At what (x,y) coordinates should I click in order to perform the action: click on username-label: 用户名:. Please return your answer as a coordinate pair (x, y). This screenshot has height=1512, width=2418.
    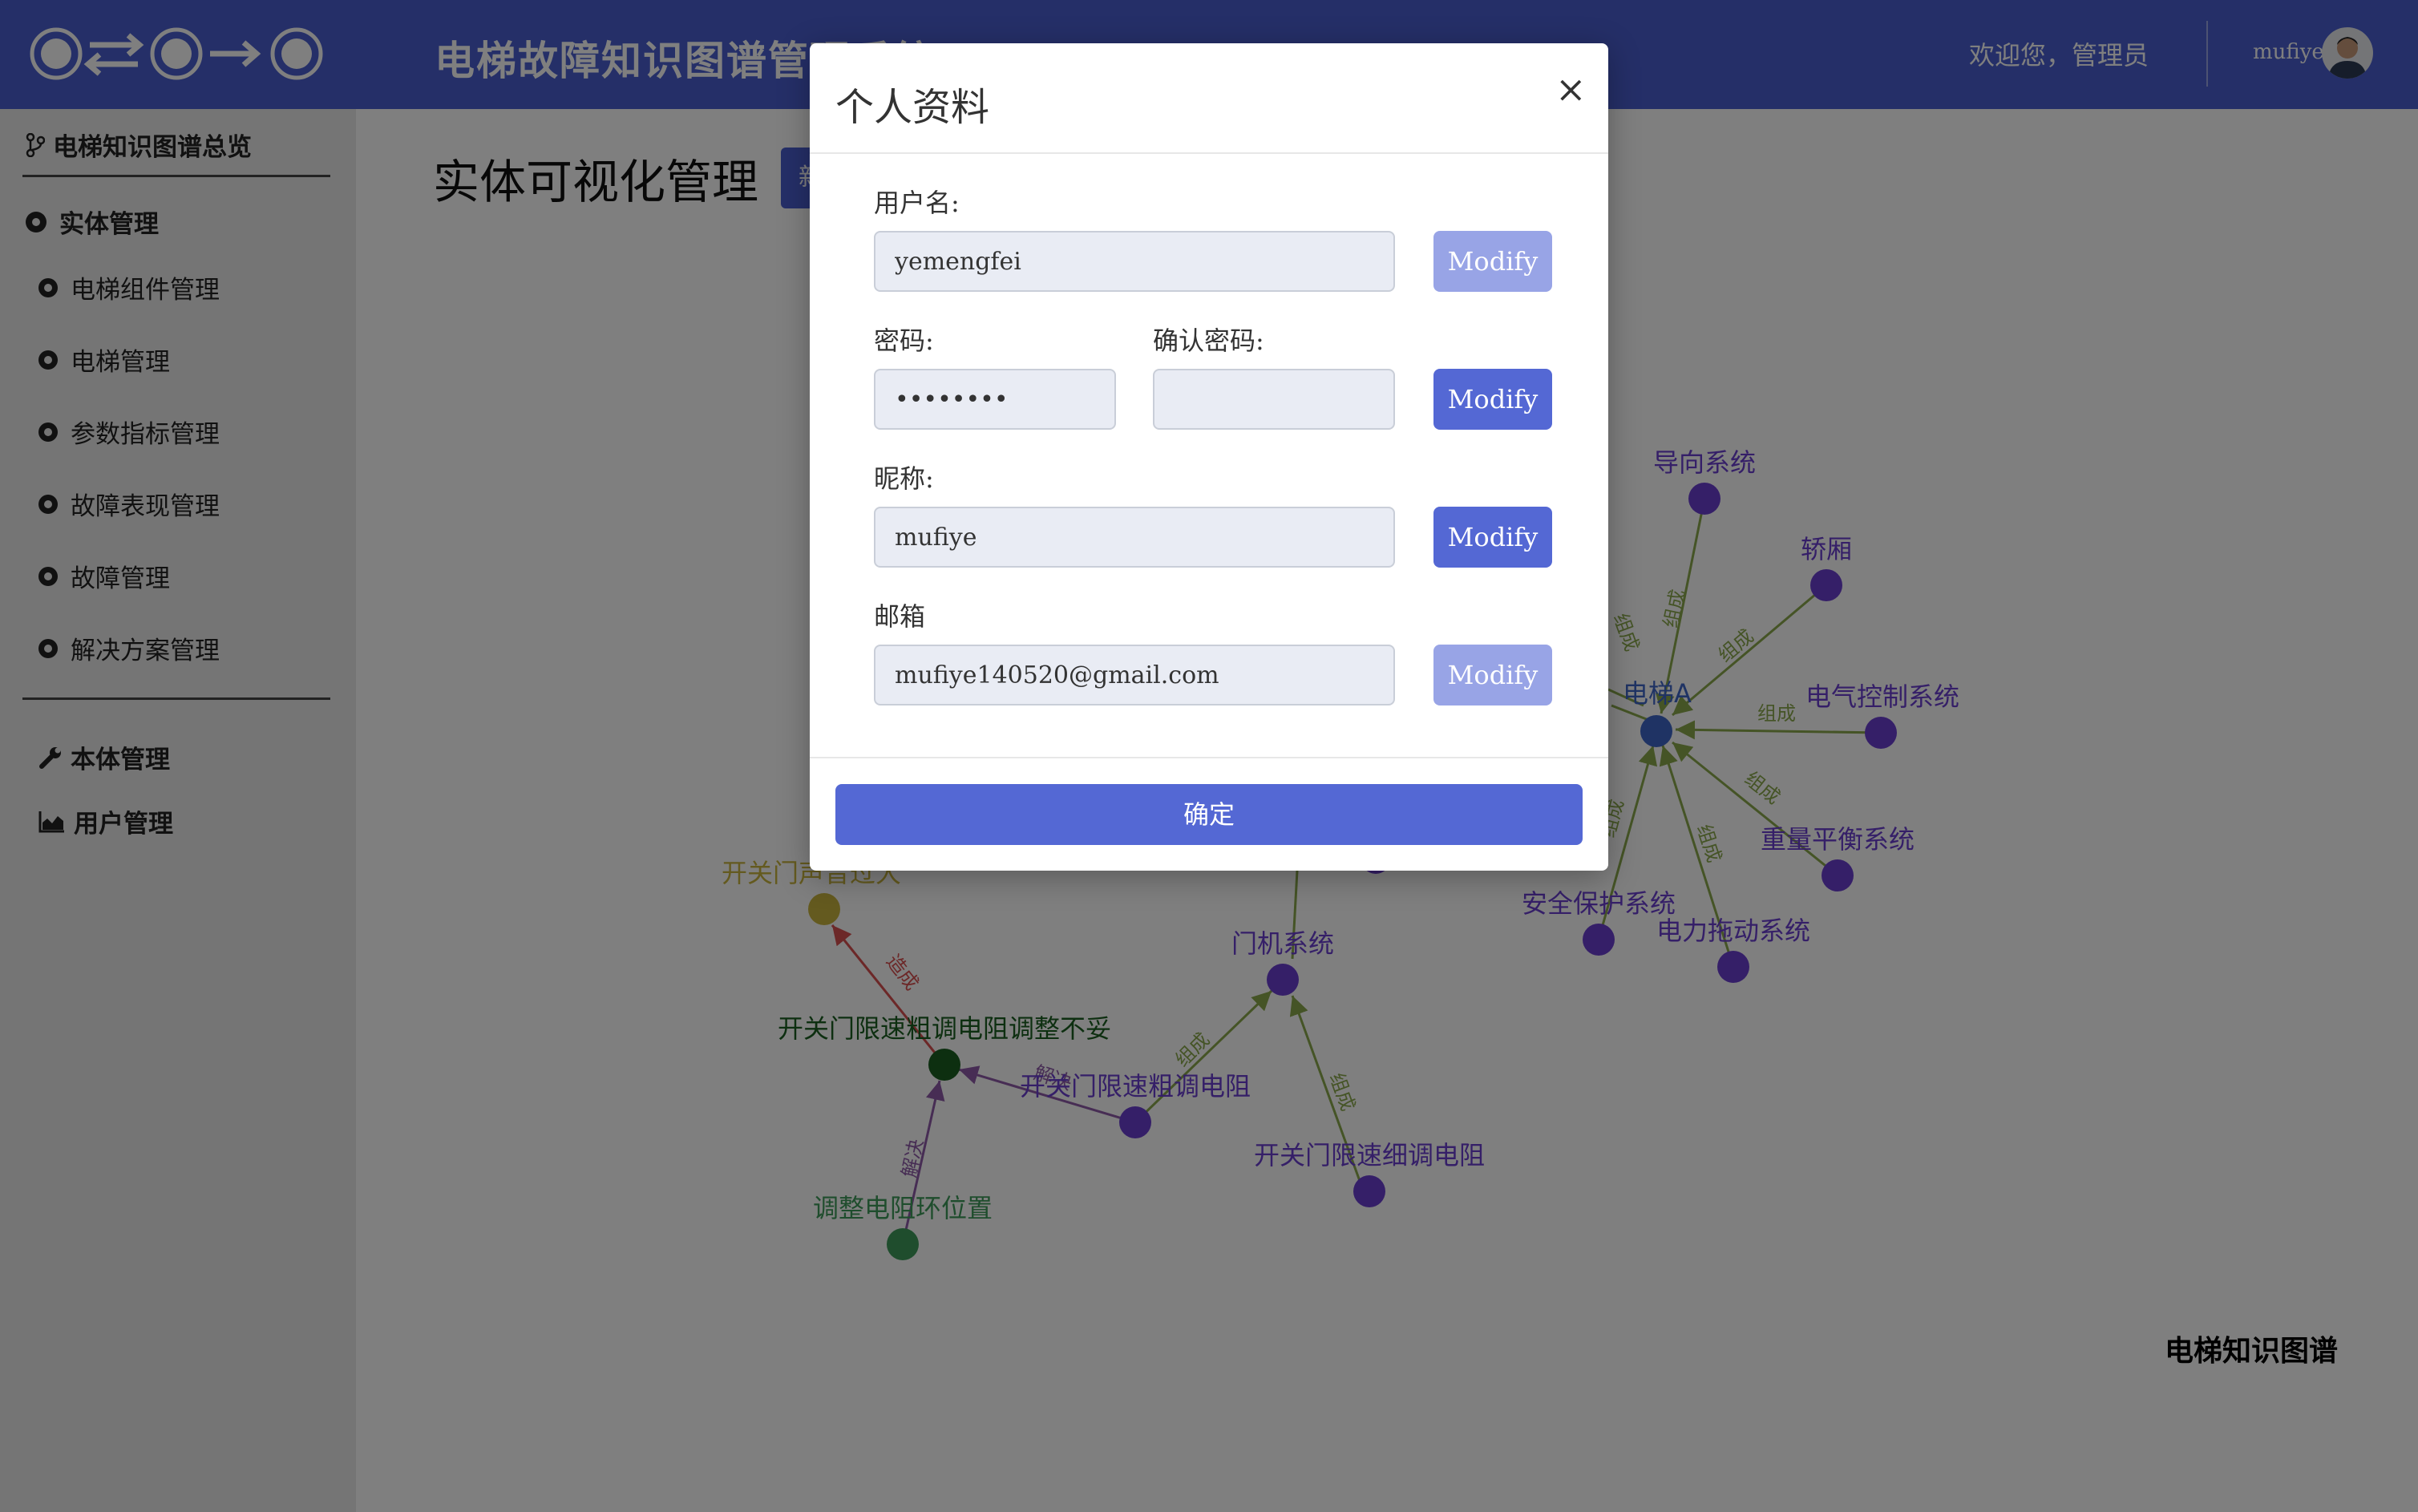
    Looking at the image, I should click on (917, 203).